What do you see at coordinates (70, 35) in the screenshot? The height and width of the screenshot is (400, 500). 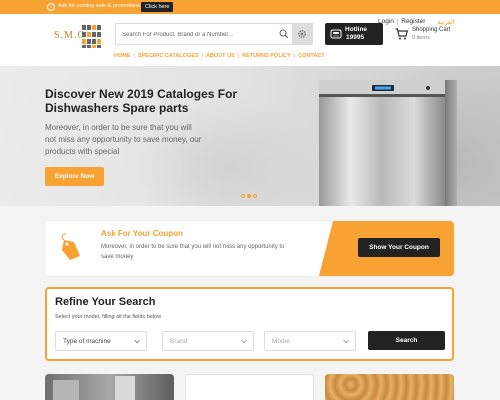 I see `logo-text: S.M.C` at bounding box center [70, 35].